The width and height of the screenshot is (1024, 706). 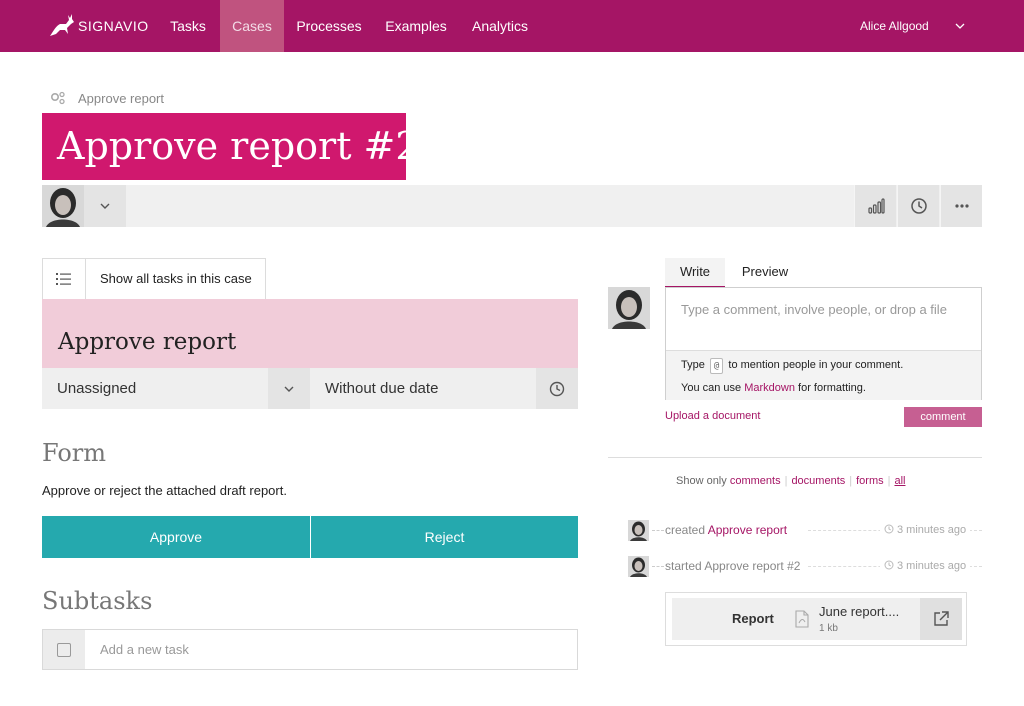 I want to click on list-icon, so click(x=63, y=279).